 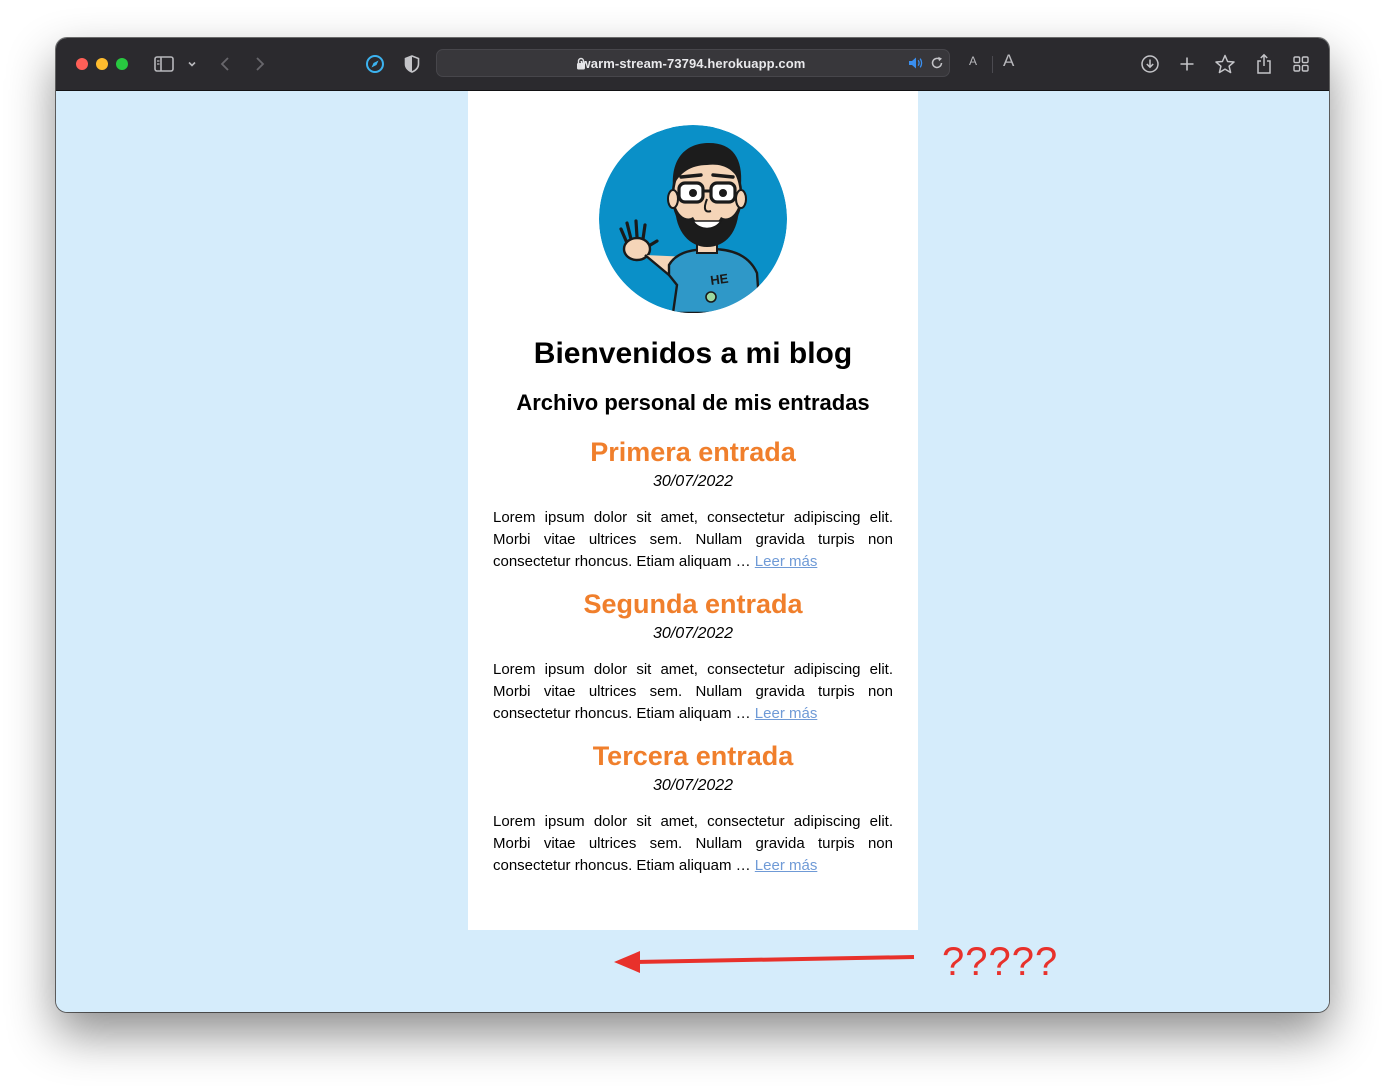 What do you see at coordinates (1301, 64) in the screenshot?
I see `tabs-grid-icon` at bounding box center [1301, 64].